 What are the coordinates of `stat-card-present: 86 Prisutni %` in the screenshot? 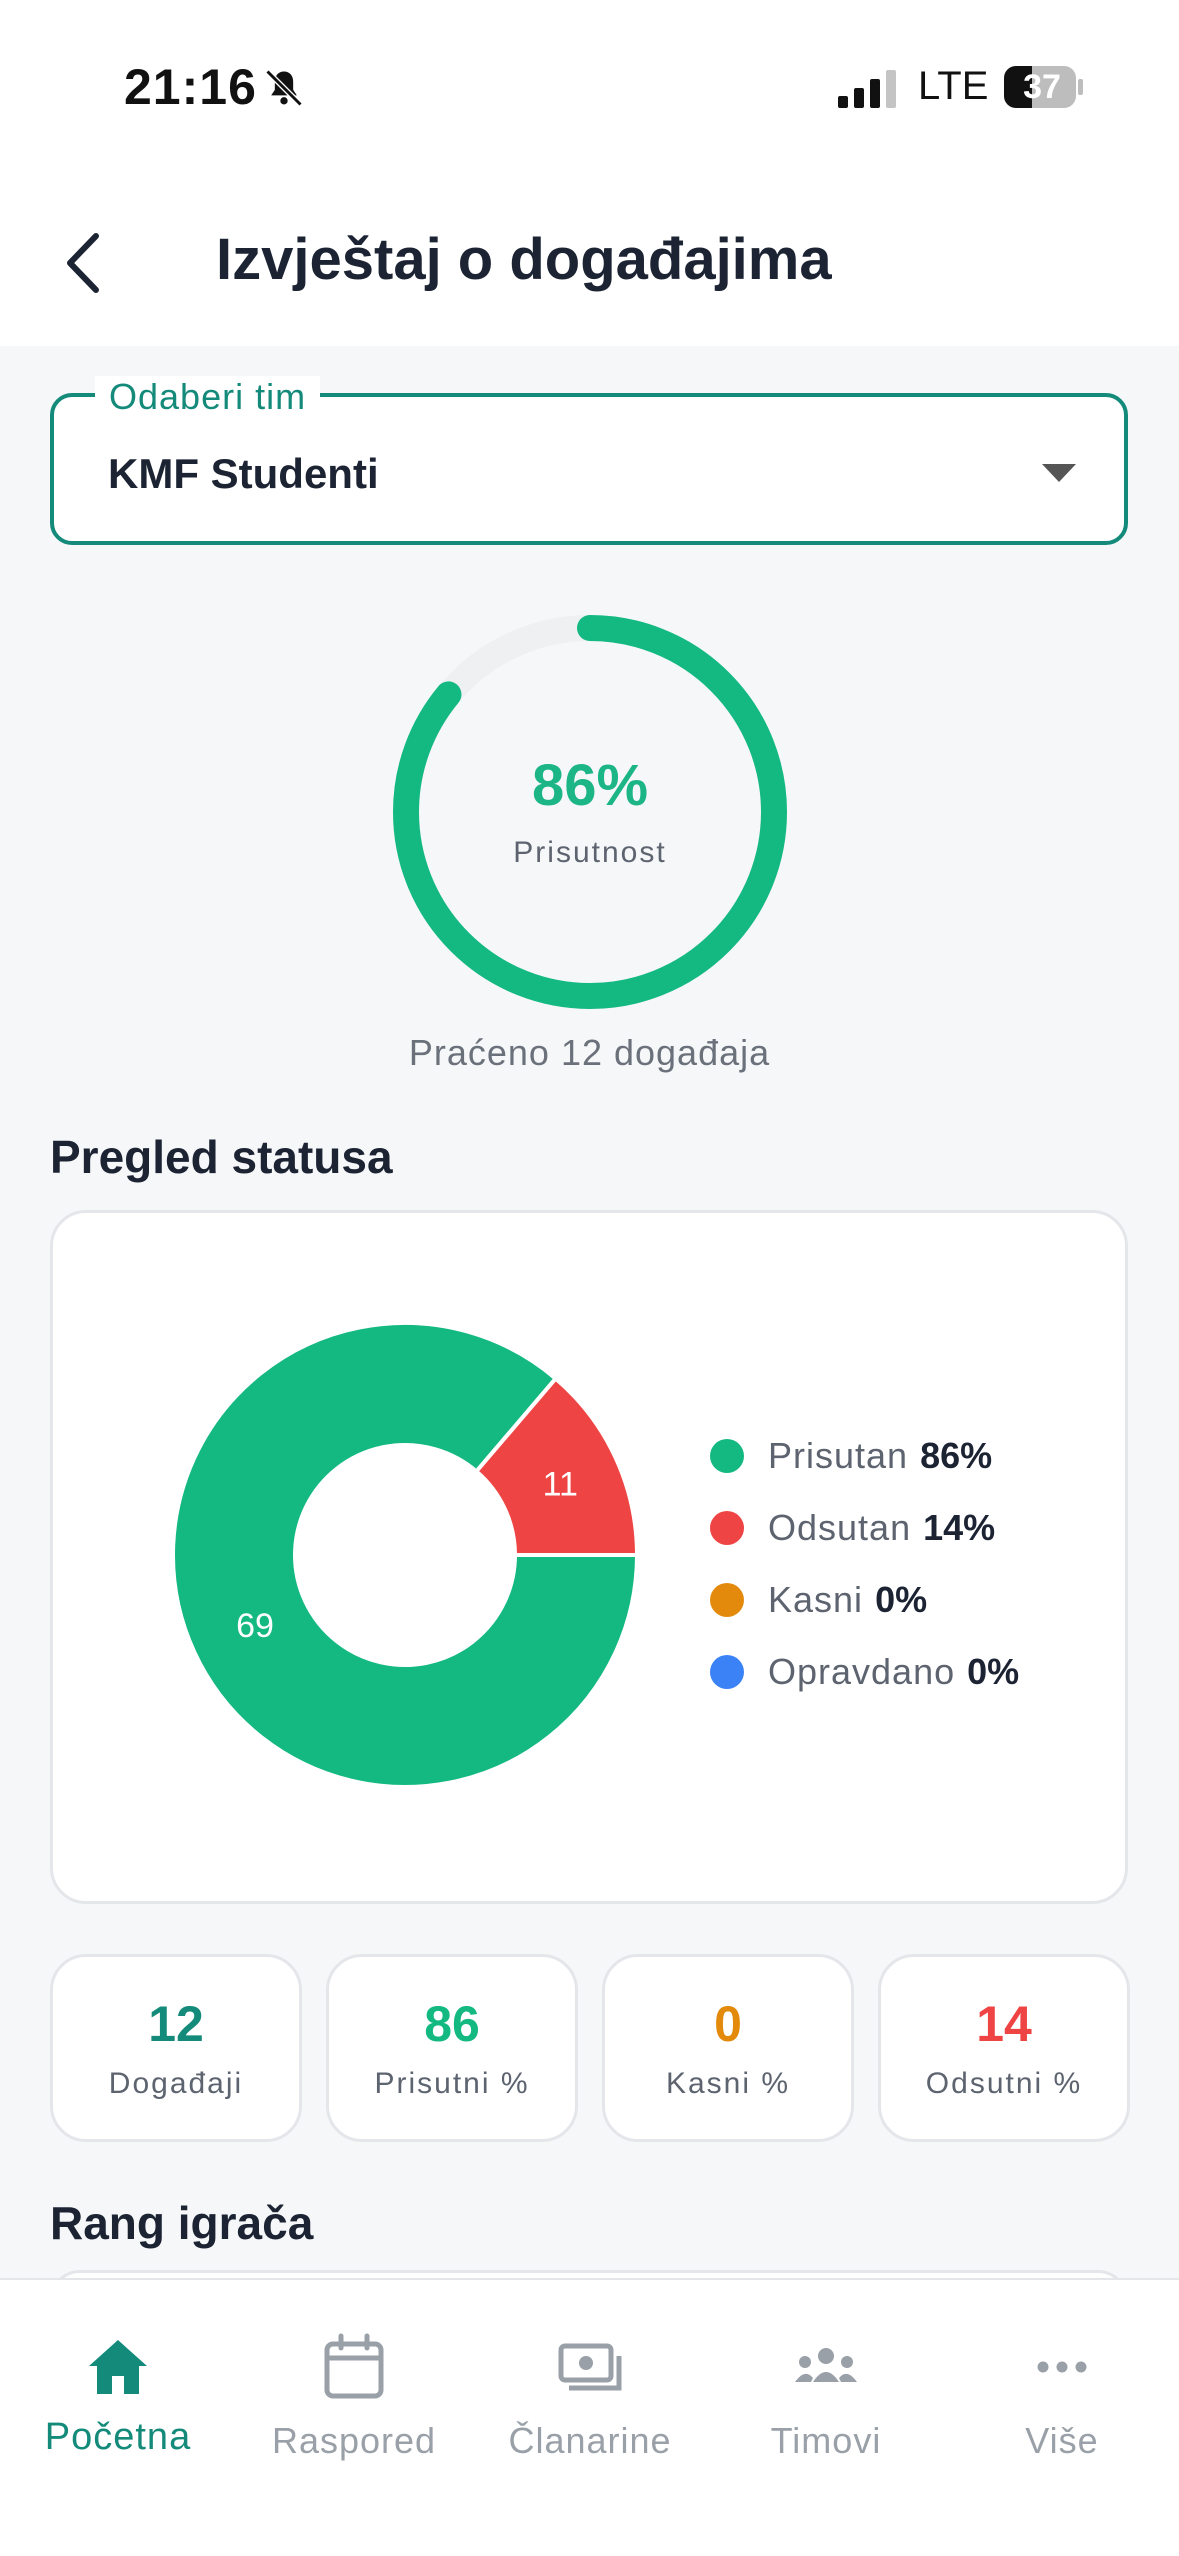 It's located at (452, 2048).